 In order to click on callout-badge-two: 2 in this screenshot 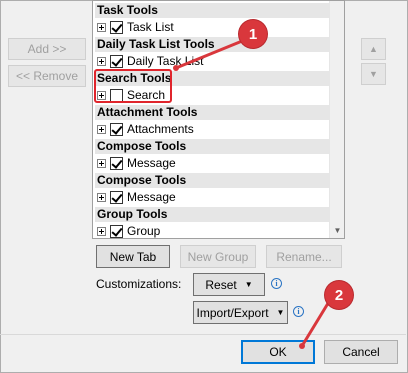, I will do `click(339, 295)`.